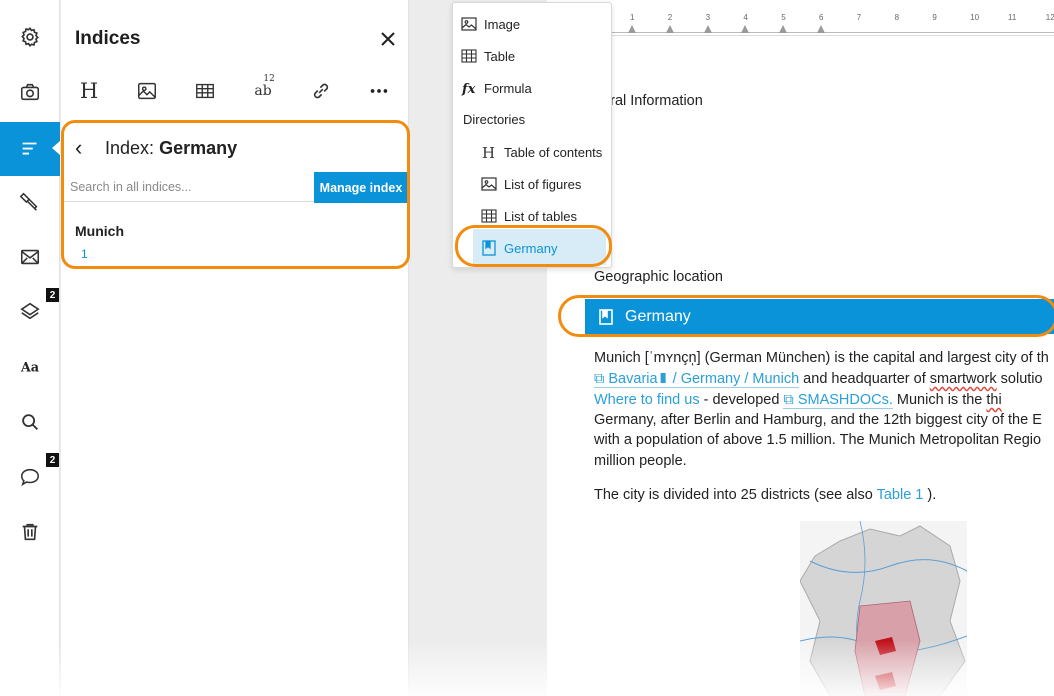 This screenshot has height=696, width=1054. I want to click on heading-index-tool: H, so click(89, 91).